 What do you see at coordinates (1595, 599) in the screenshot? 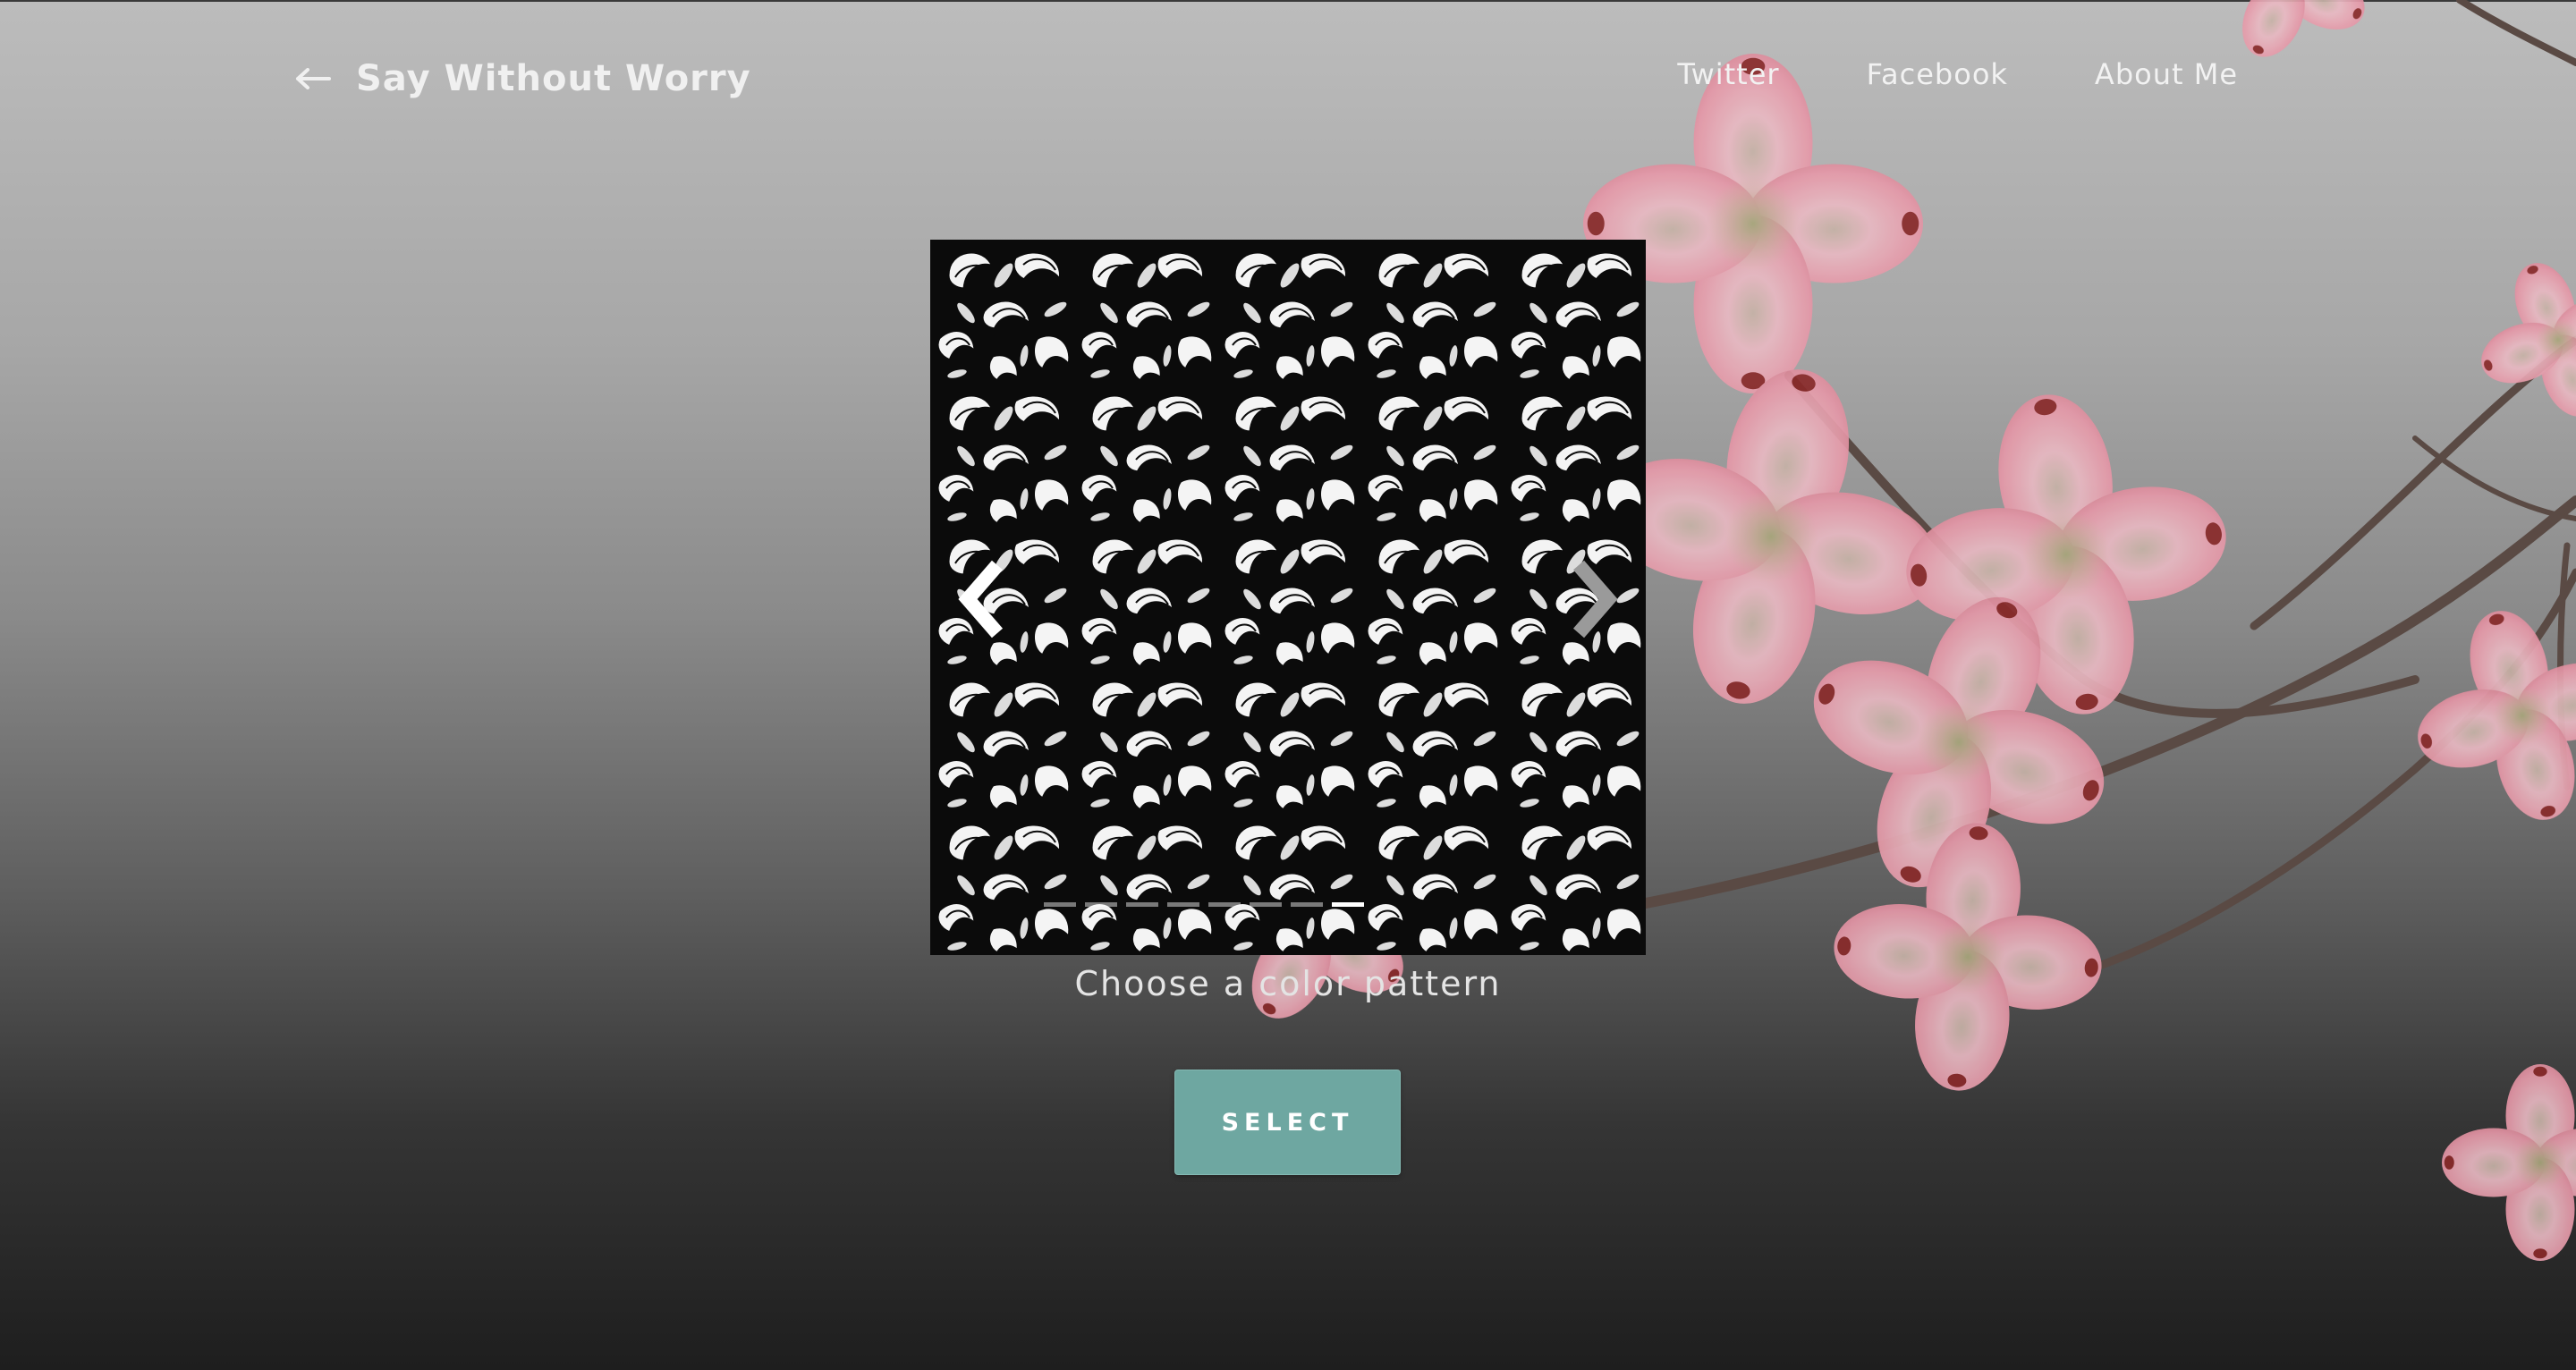
I see `chevron-right-icon` at bounding box center [1595, 599].